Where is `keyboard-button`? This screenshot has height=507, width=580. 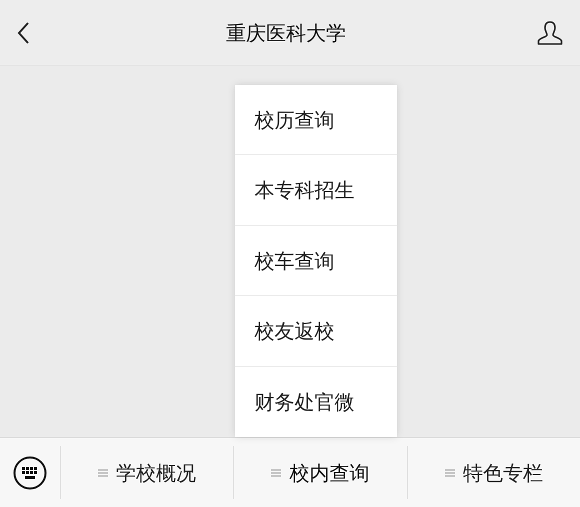
keyboard-button is located at coordinates (30, 473).